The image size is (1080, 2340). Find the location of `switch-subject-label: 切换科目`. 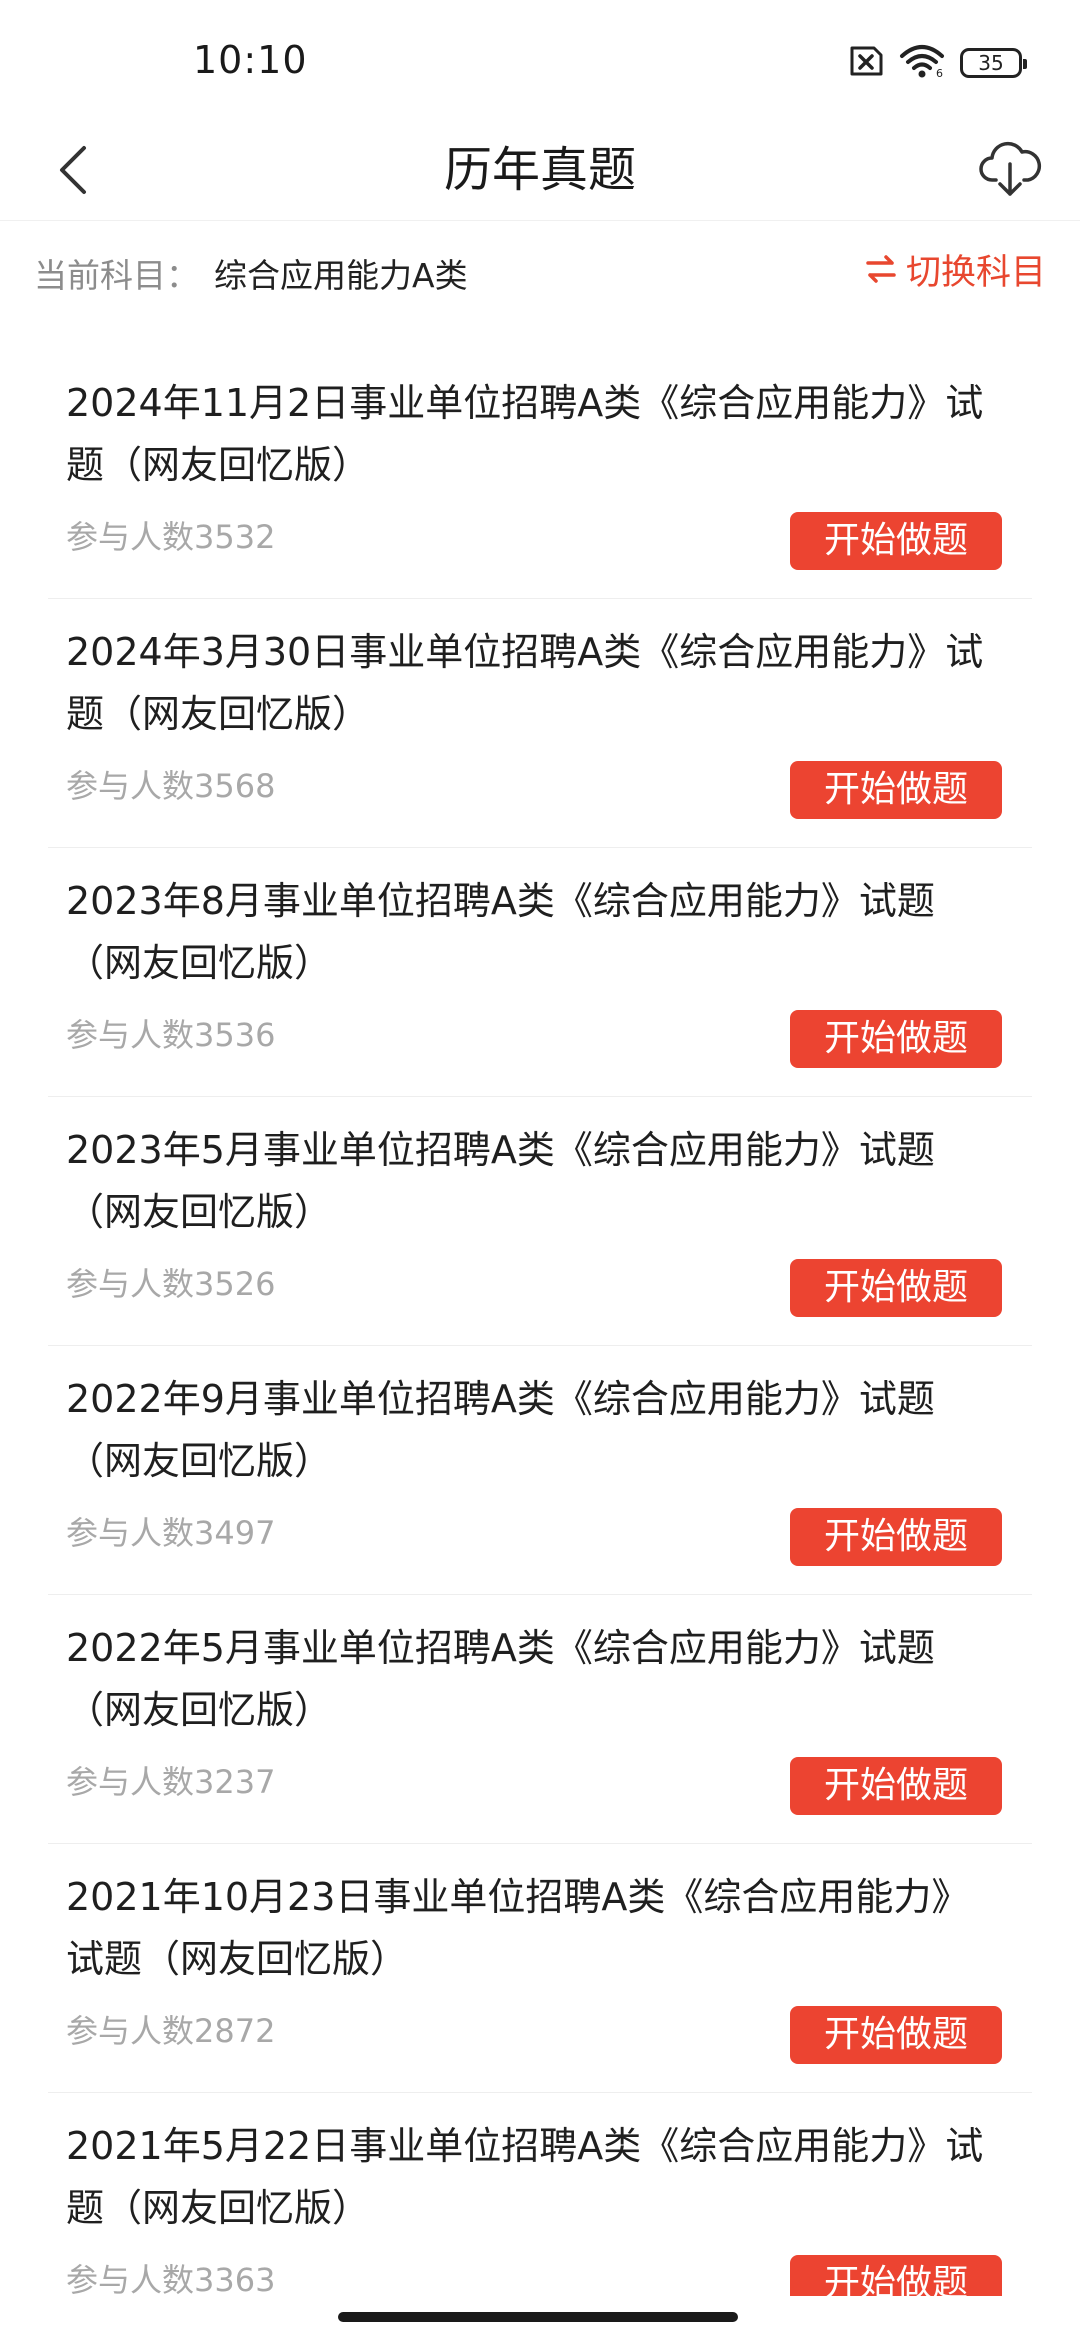

switch-subject-label: 切换科目 is located at coordinates (975, 272).